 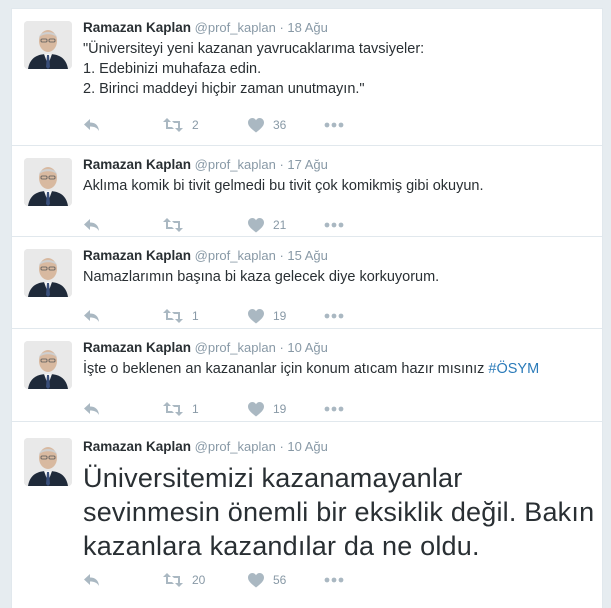 I want to click on retweet-count: 20, so click(x=199, y=580).